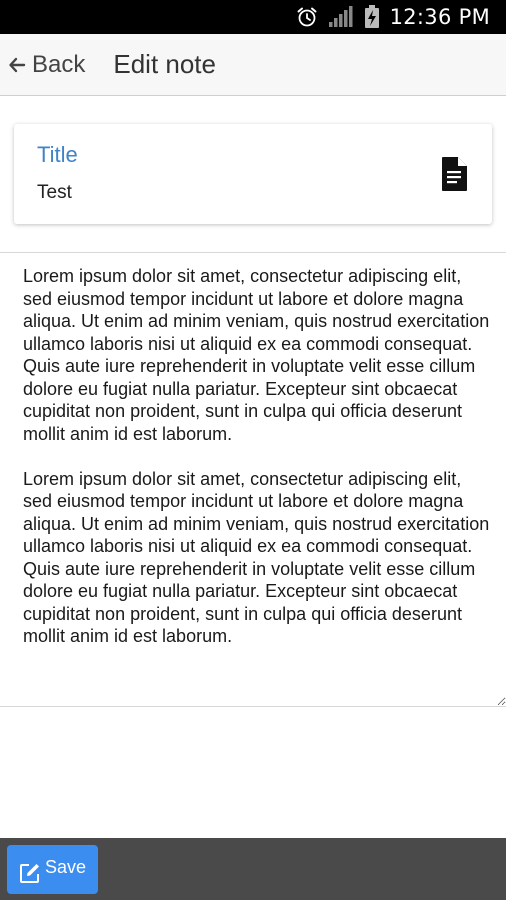  Describe the element at coordinates (164, 64) in the screenshot. I see `page-title: Edit note` at that location.